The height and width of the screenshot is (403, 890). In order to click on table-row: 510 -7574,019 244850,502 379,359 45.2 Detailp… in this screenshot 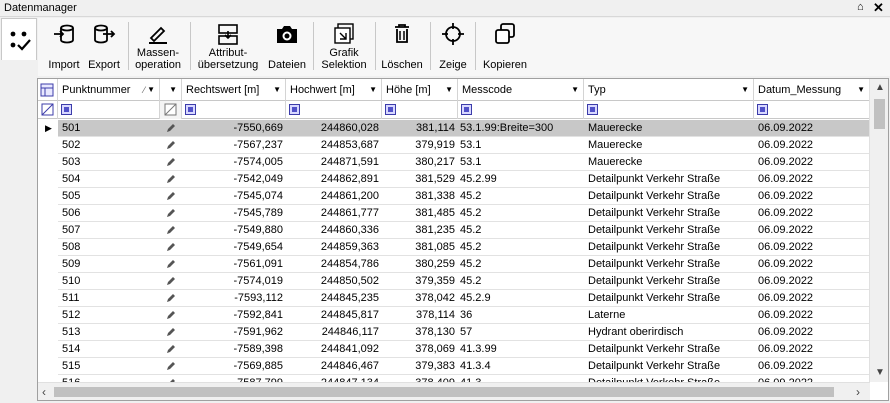, I will do `click(454, 281)`.